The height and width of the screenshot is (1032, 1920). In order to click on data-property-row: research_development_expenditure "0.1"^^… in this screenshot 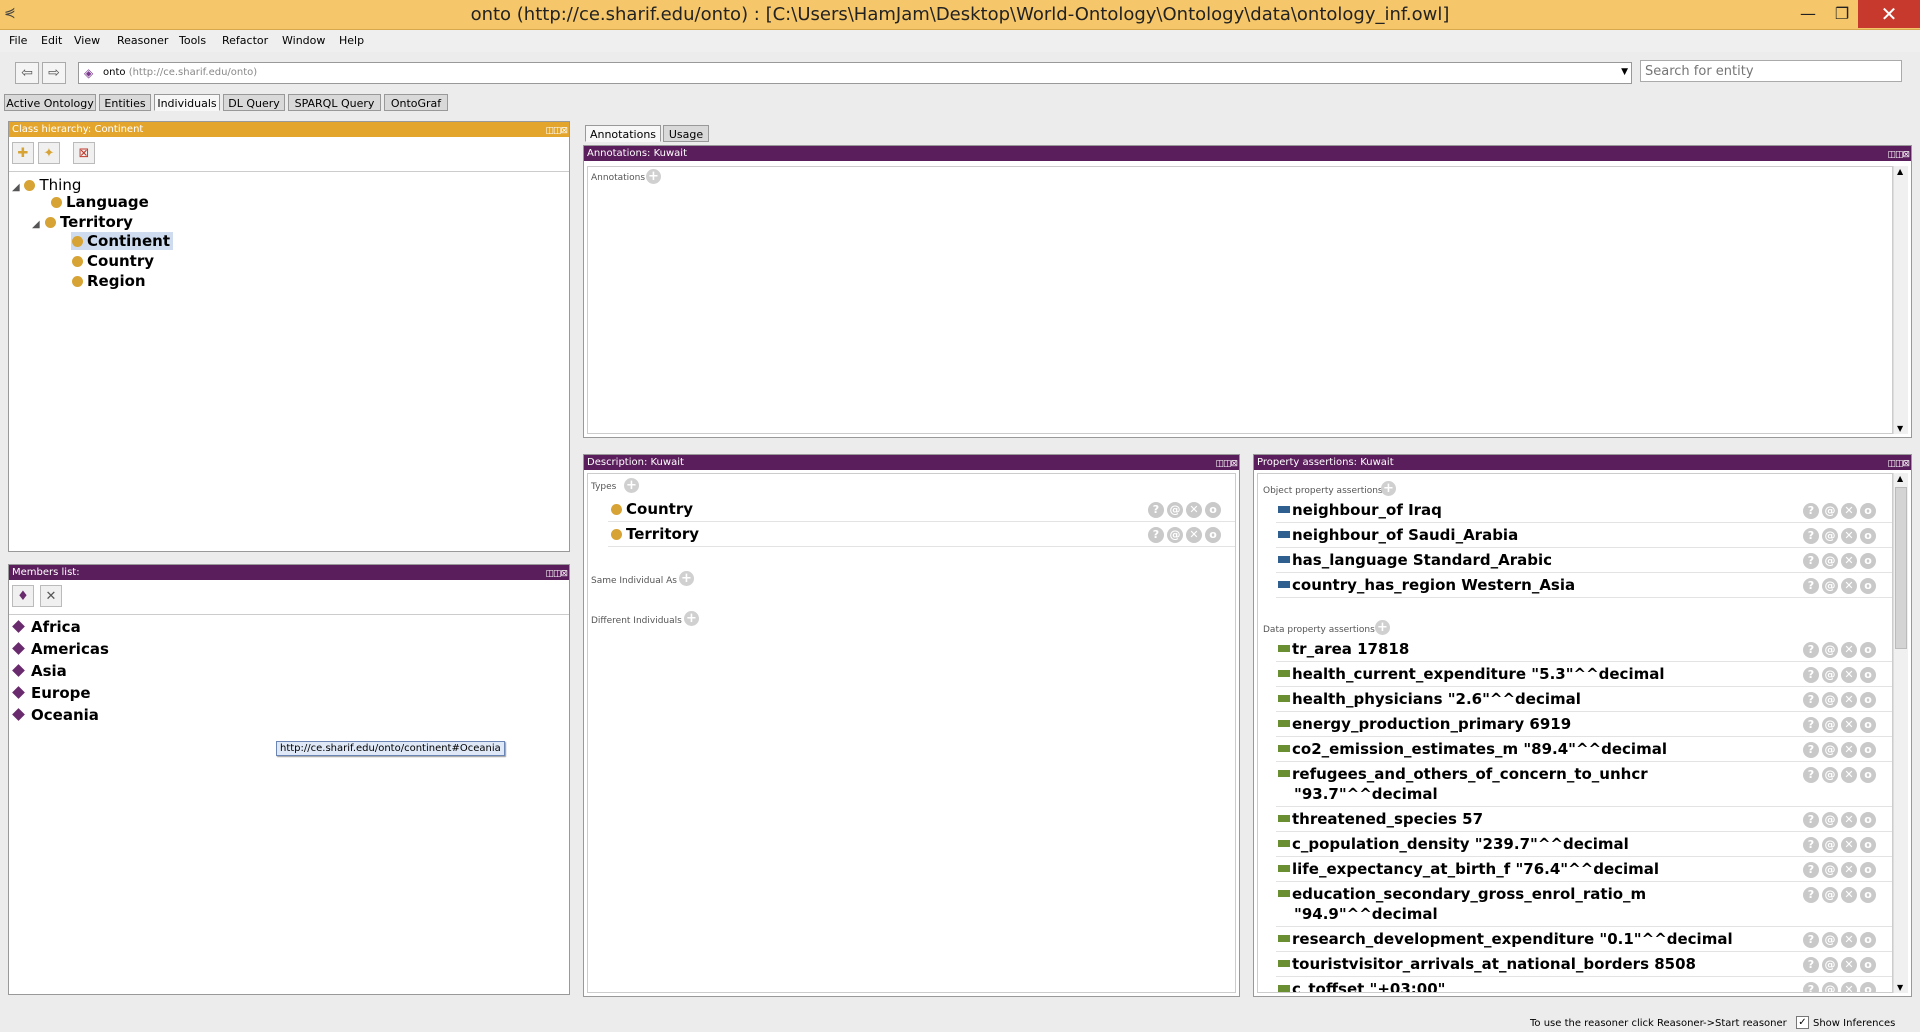, I will do `click(1505, 939)`.